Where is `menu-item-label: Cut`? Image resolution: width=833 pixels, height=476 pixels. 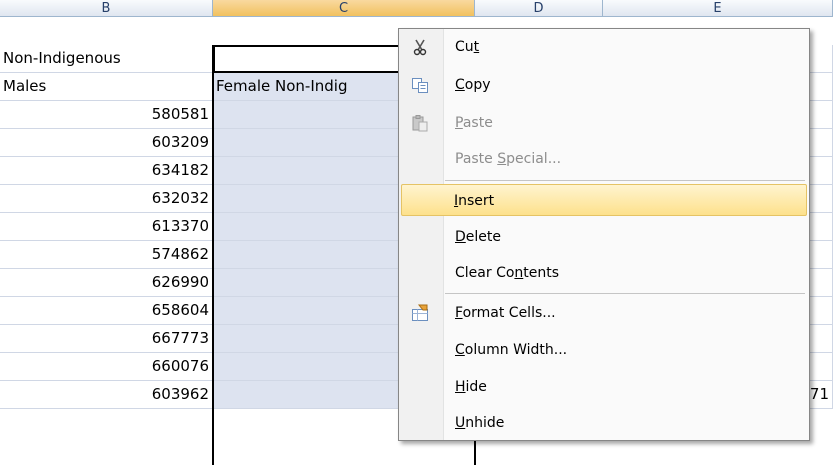 menu-item-label: Cut is located at coordinates (467, 47).